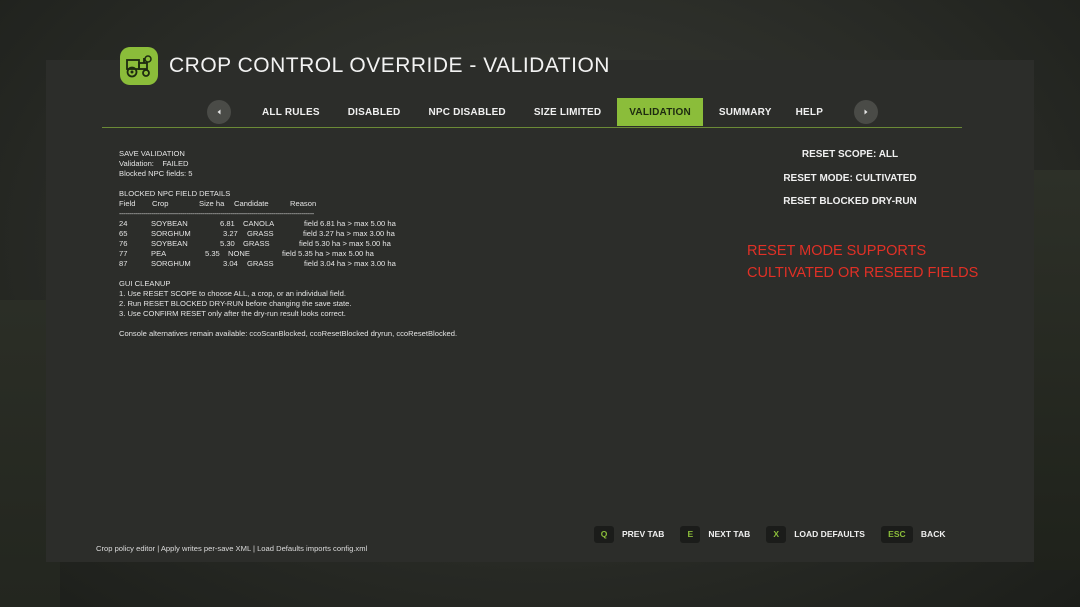 The image size is (1080, 607). I want to click on next-tab-hint: E NEXT TAB, so click(715, 534).